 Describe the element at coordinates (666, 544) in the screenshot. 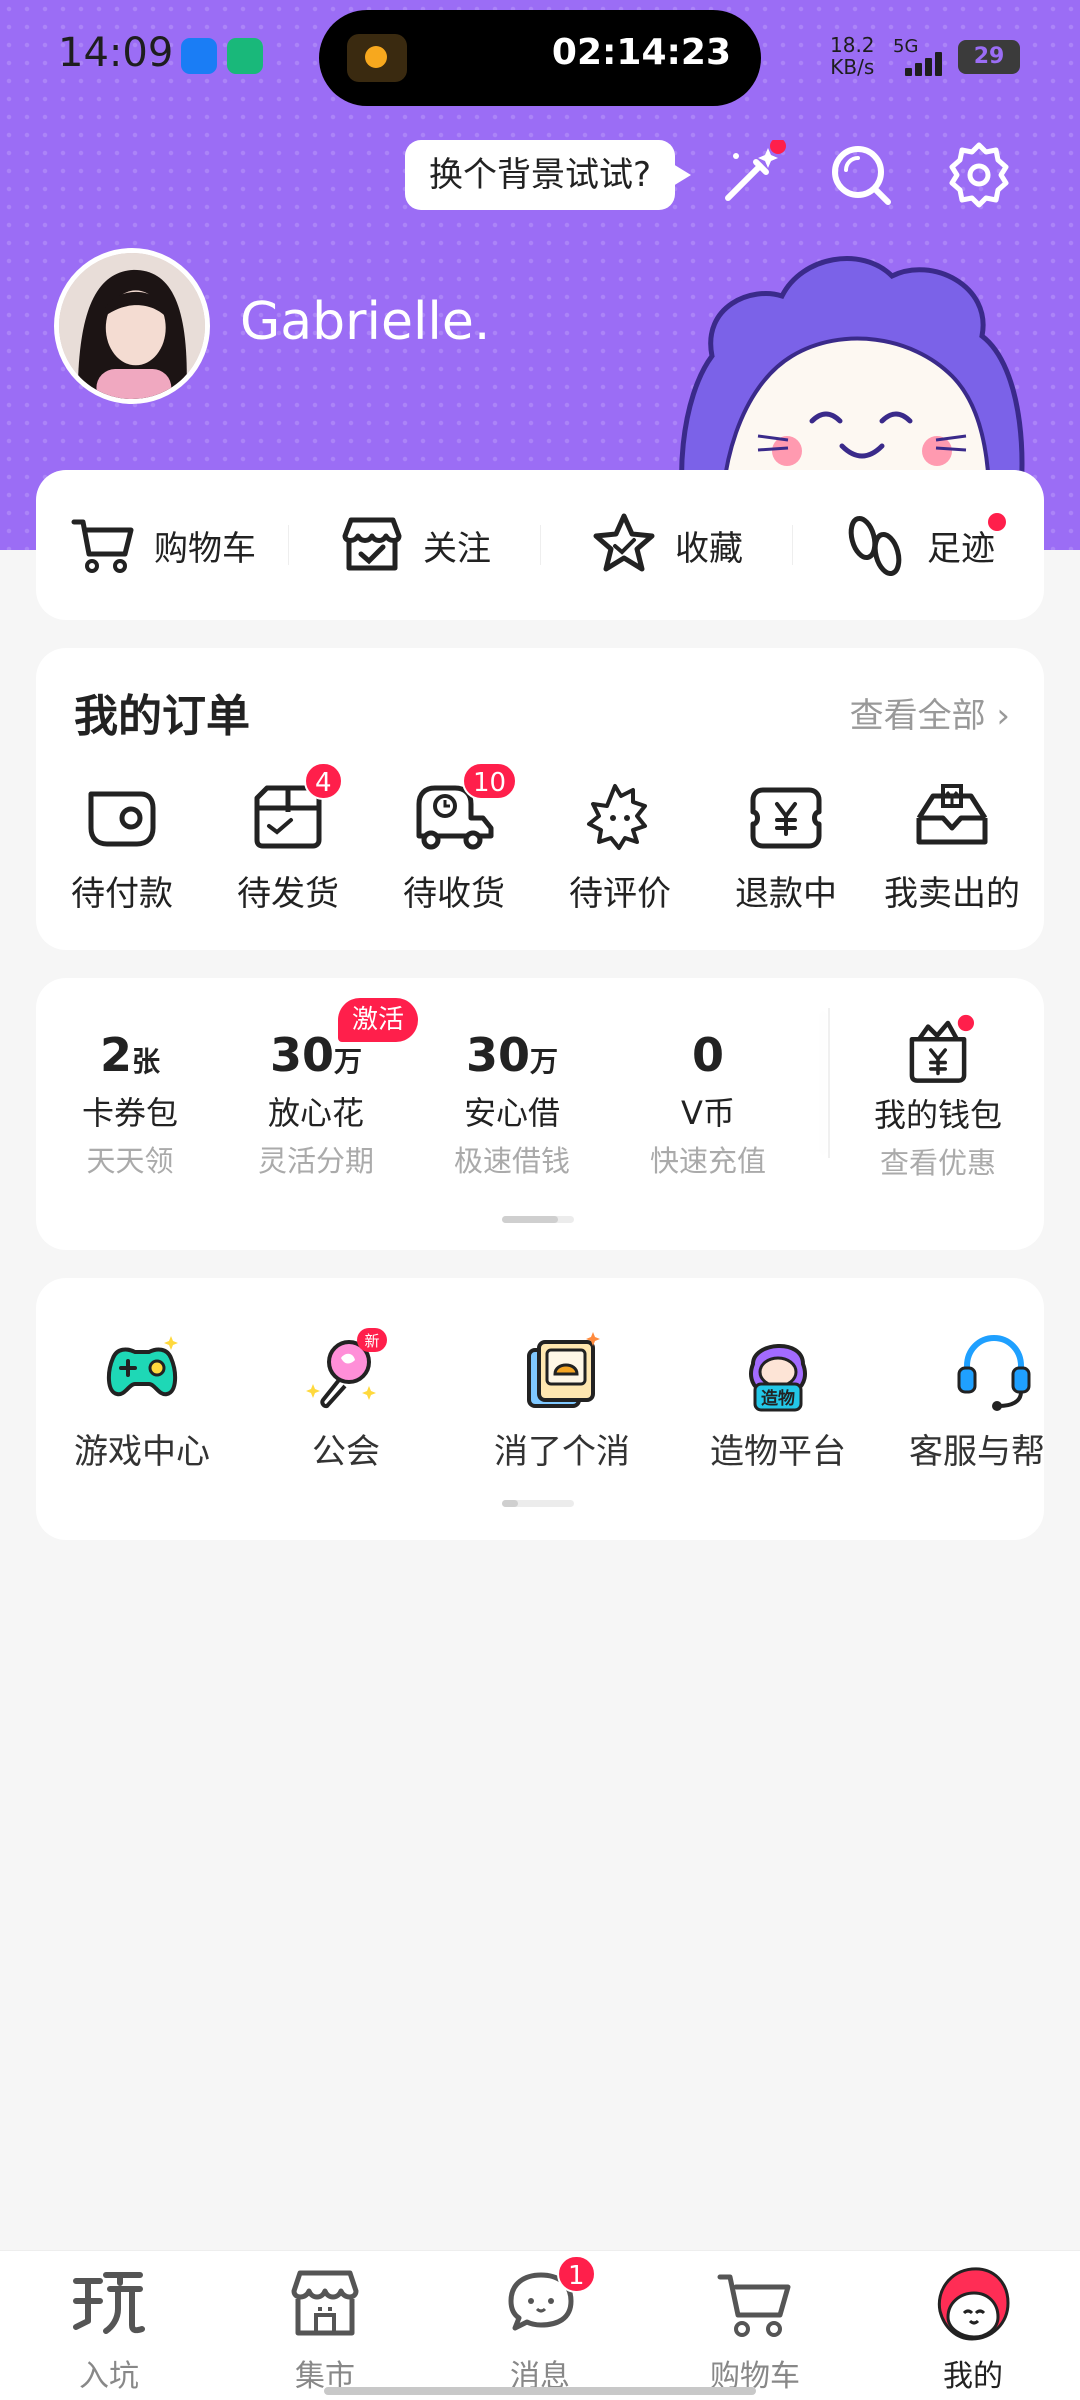

I see `quick-link-favorites: 收藏` at that location.